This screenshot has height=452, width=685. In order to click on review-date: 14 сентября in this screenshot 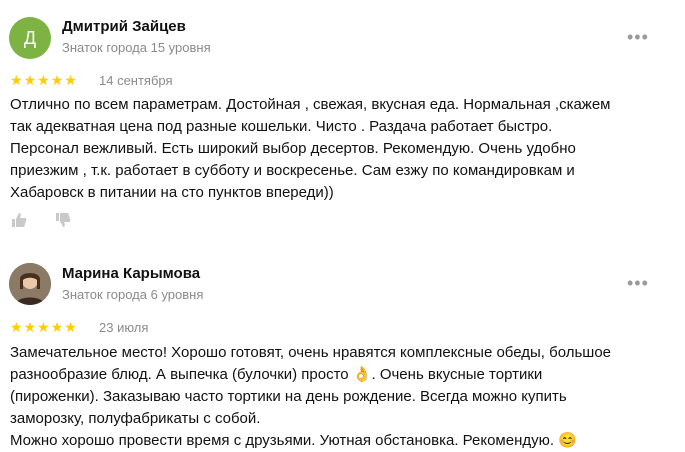, I will do `click(136, 80)`.